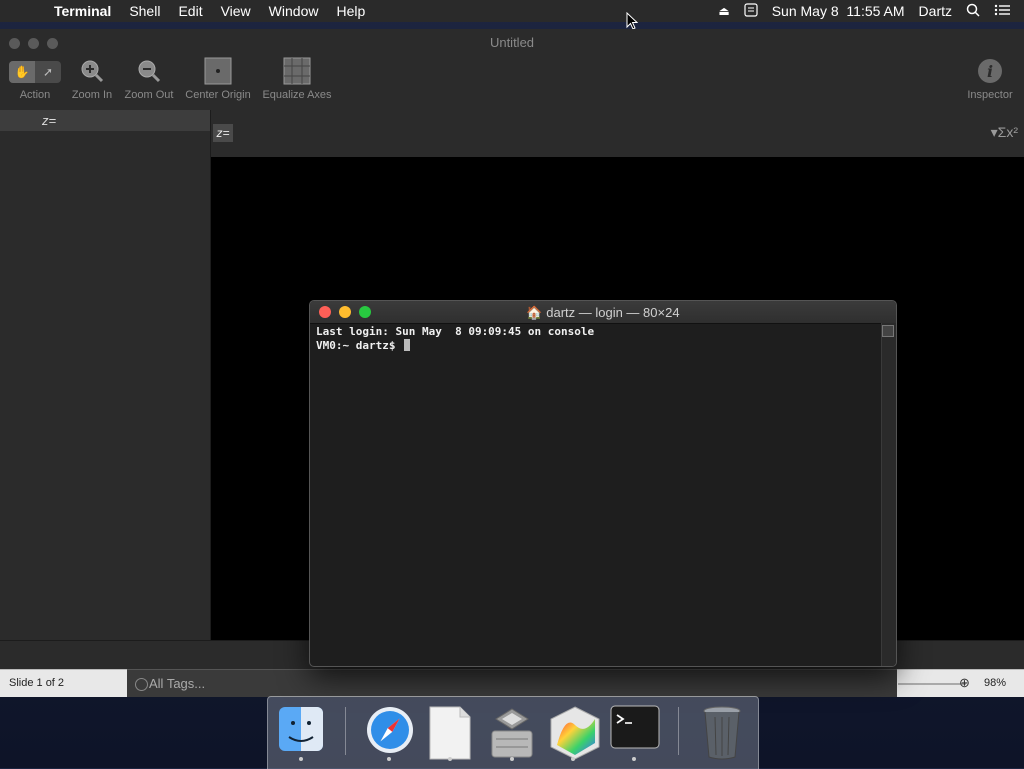 This screenshot has width=1024, height=769. What do you see at coordinates (359, 345) in the screenshot?
I see `terminal-prompt: VM0:~ dartz$` at bounding box center [359, 345].